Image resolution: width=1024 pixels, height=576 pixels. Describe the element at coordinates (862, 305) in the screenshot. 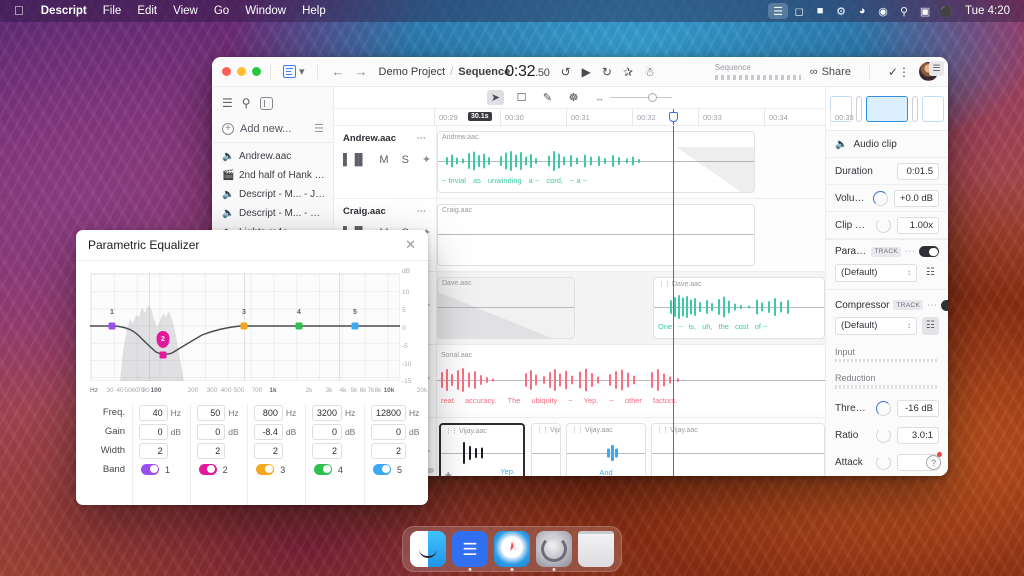

I see `effect-name-compressor: Compressor` at that location.